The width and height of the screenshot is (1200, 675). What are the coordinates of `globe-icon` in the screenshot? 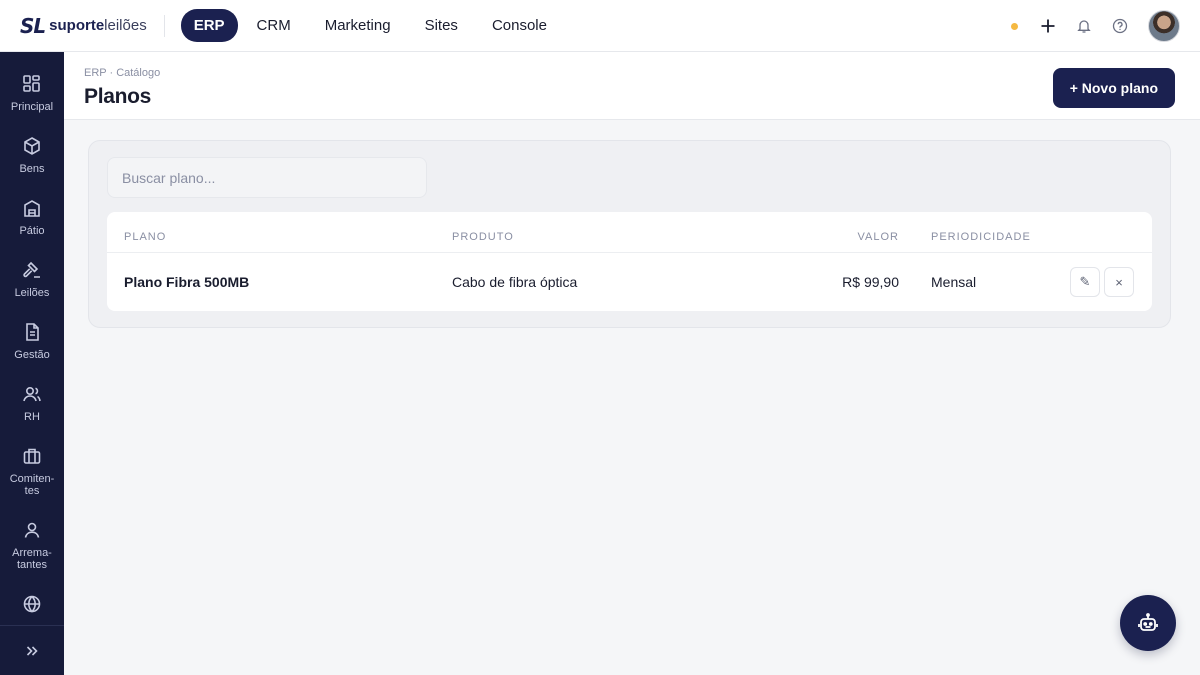 It's located at (32, 604).